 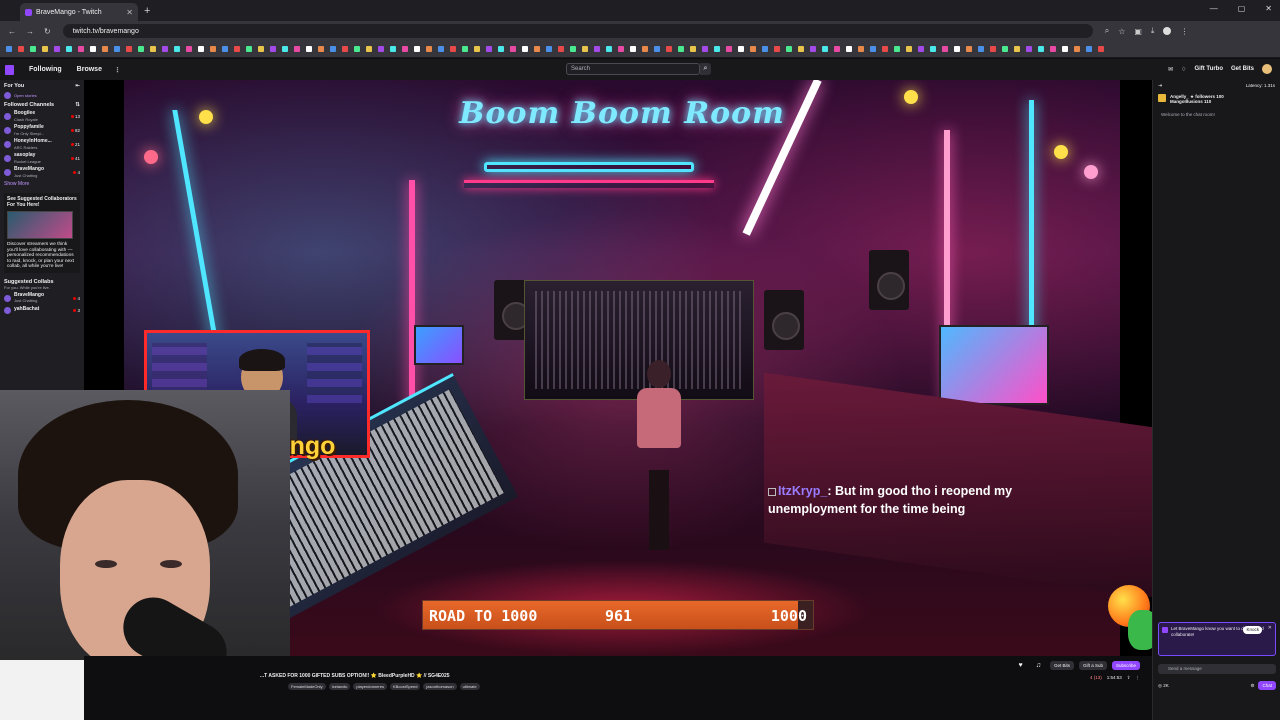 I want to click on more-options-icon: ⋮, so click(x=117, y=70).